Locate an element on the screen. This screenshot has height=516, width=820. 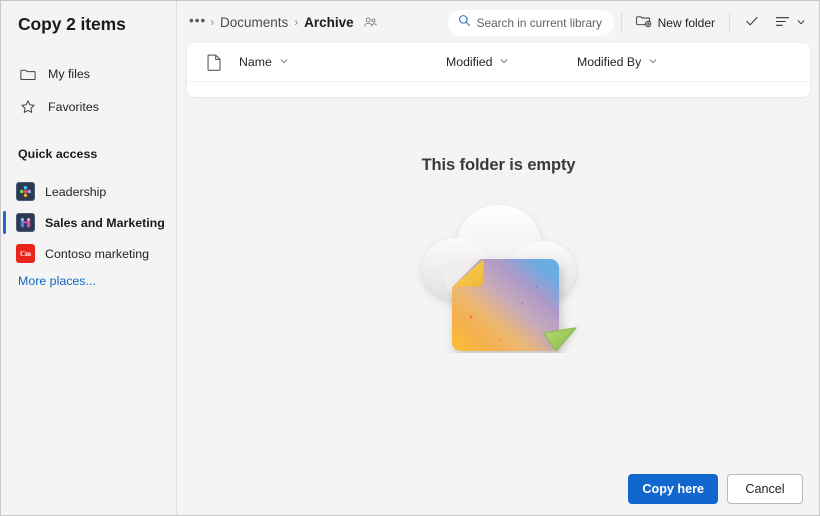
sidebar-item-label: Favorites is located at coordinates (73, 106).